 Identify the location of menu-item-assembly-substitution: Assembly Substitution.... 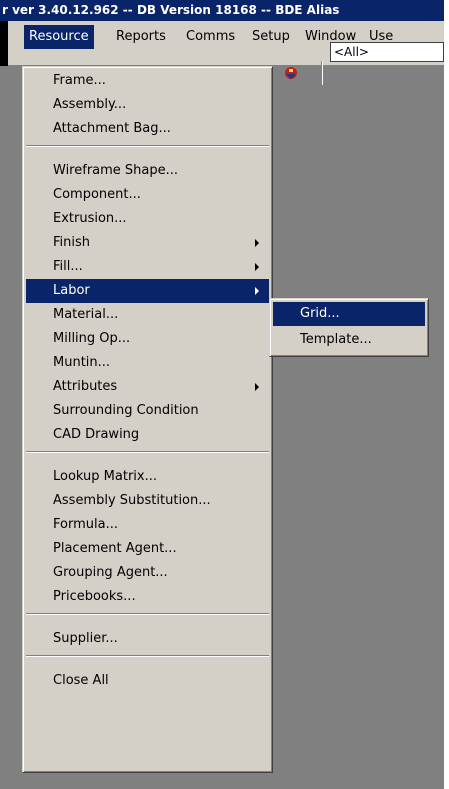
(147, 501).